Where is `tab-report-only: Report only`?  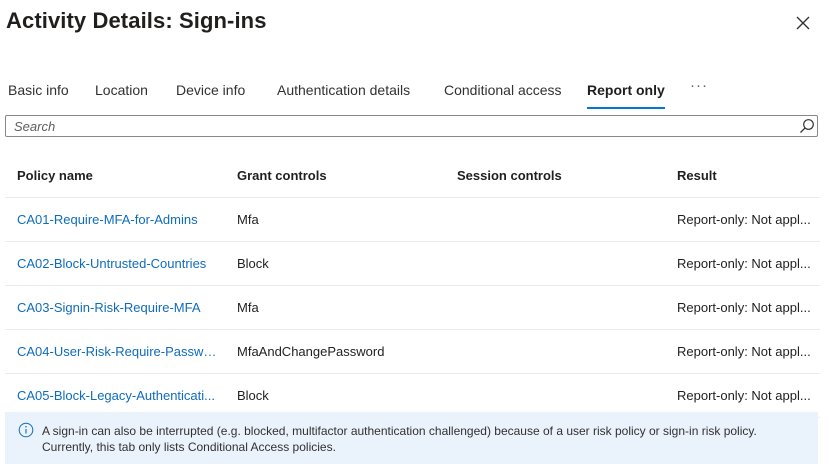
tab-report-only: Report only is located at coordinates (626, 95).